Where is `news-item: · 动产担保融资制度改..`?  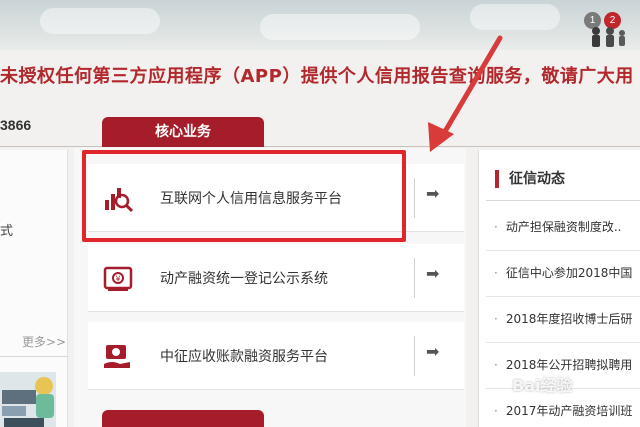
news-item: · 动产担保融资制度改.. is located at coordinates (567, 226).